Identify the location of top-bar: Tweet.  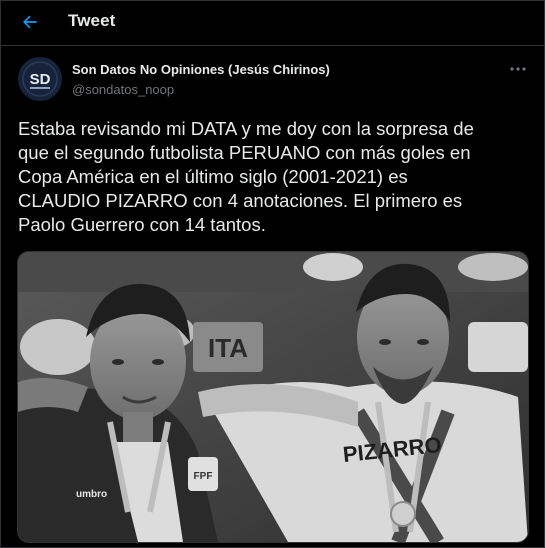
(272, 23).